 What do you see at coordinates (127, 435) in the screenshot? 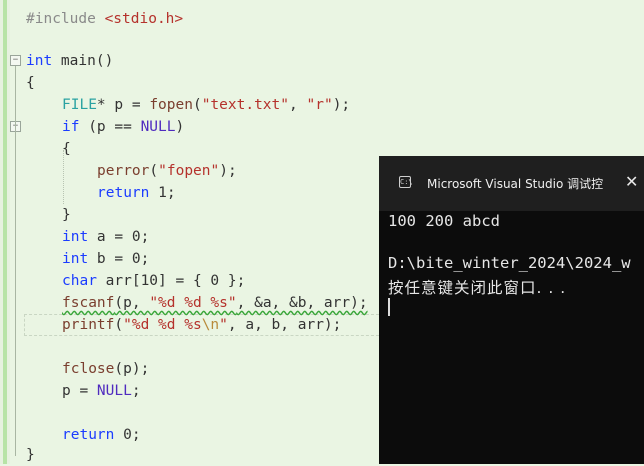
I see `code-text: 0;` at bounding box center [127, 435].